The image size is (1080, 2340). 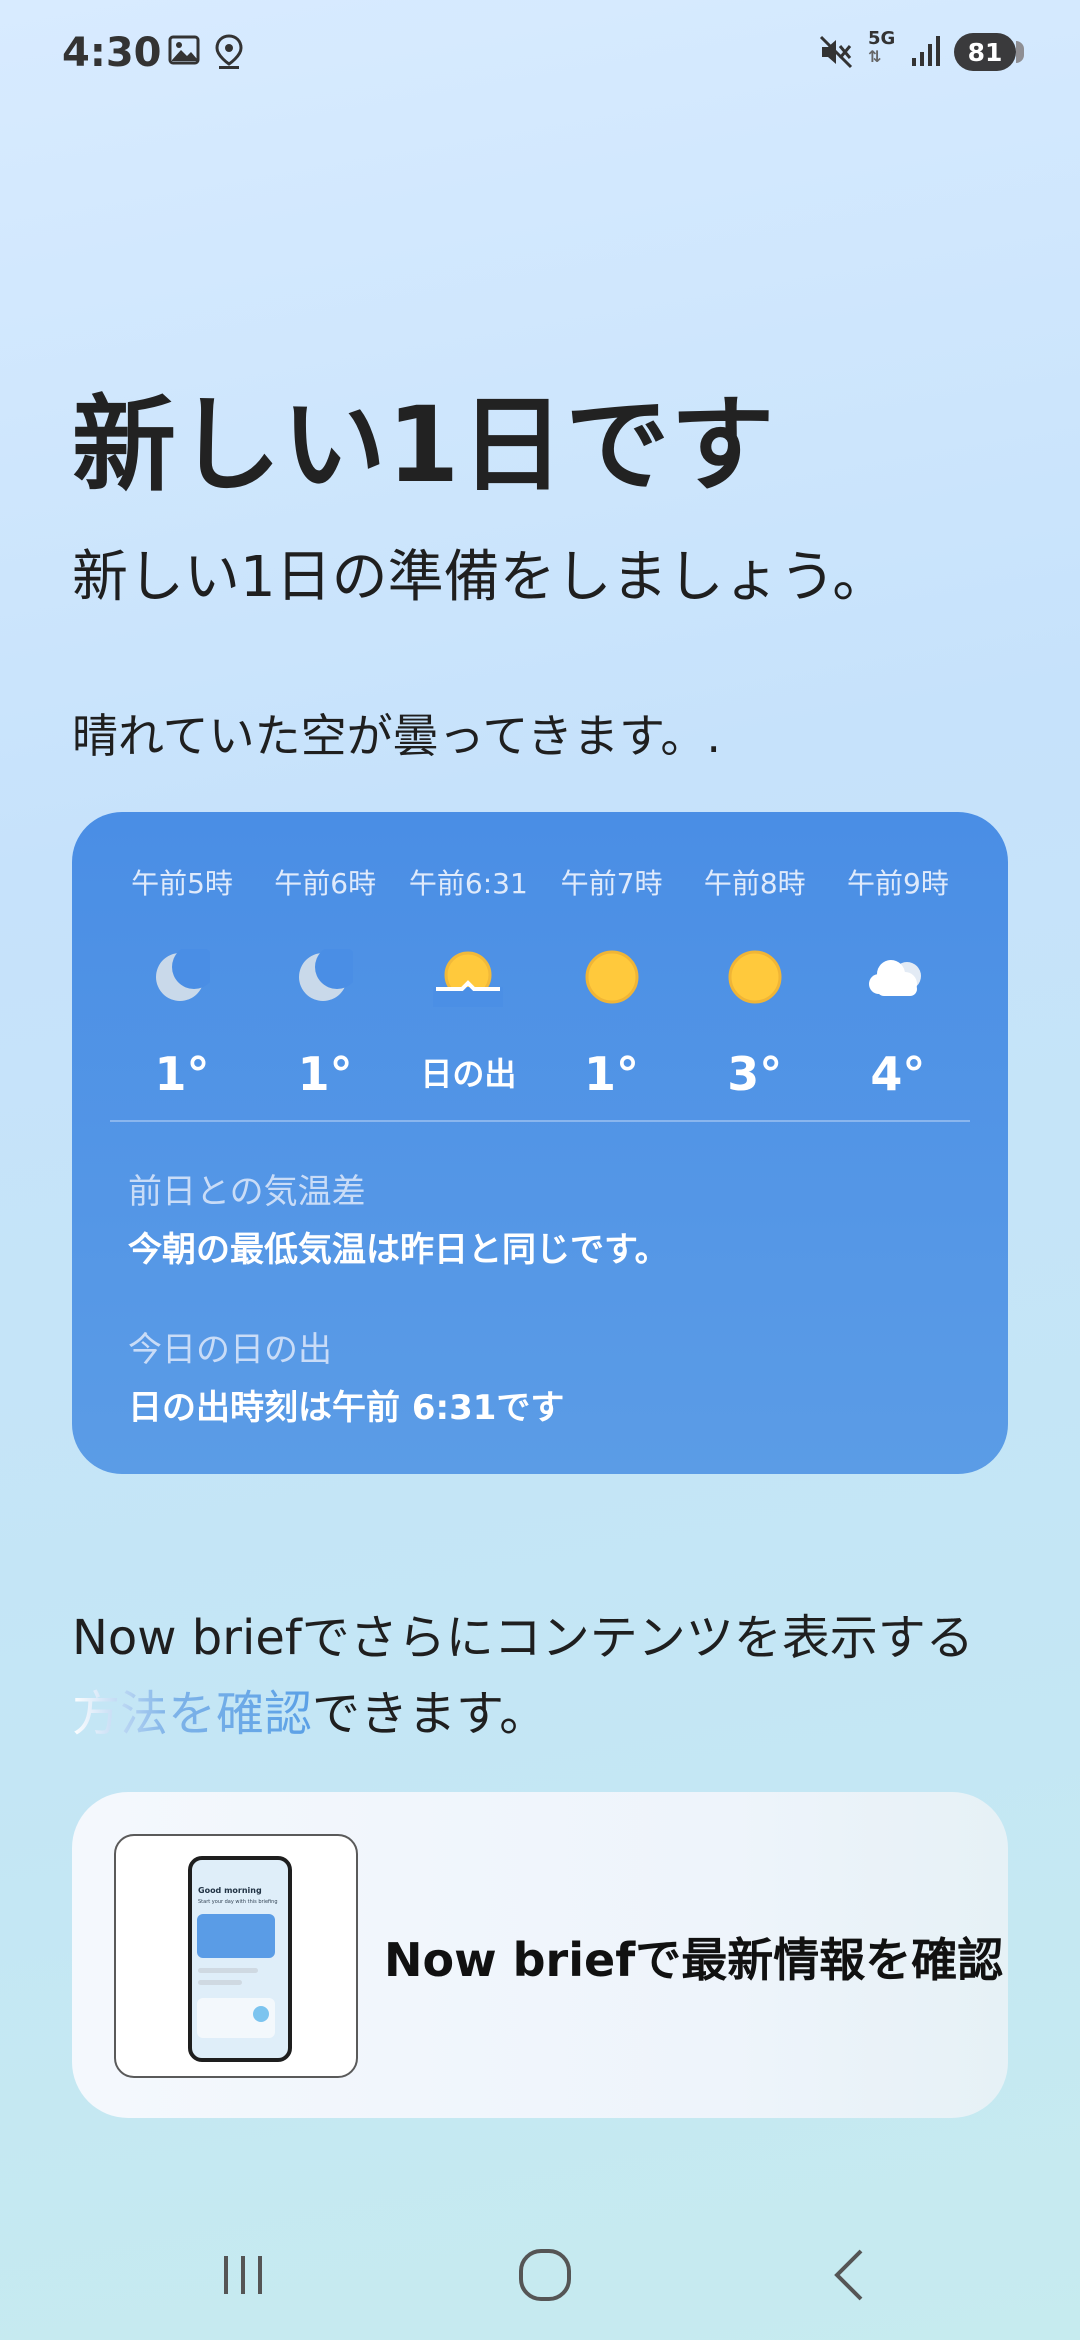 I want to click on thumb-weather-card, so click(x=236, y=1936).